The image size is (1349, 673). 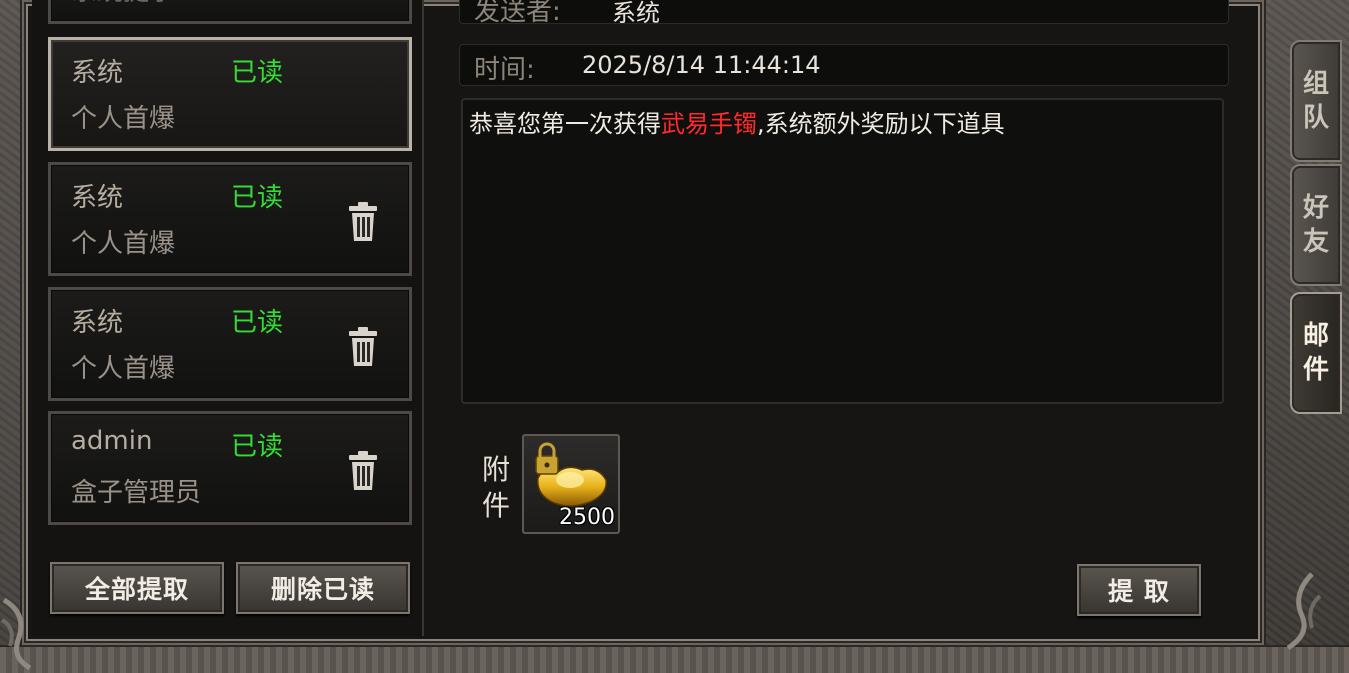 I want to click on tab-friends-line2: 友, so click(x=1315, y=242).